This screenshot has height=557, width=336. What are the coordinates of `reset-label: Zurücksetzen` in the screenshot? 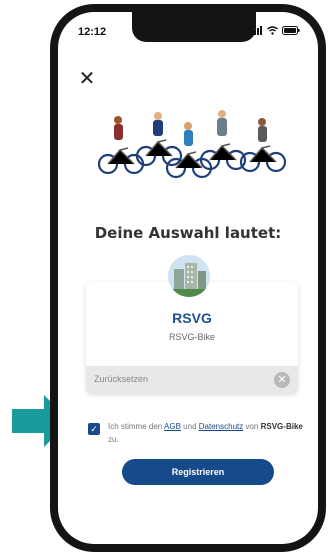 It's located at (121, 379).